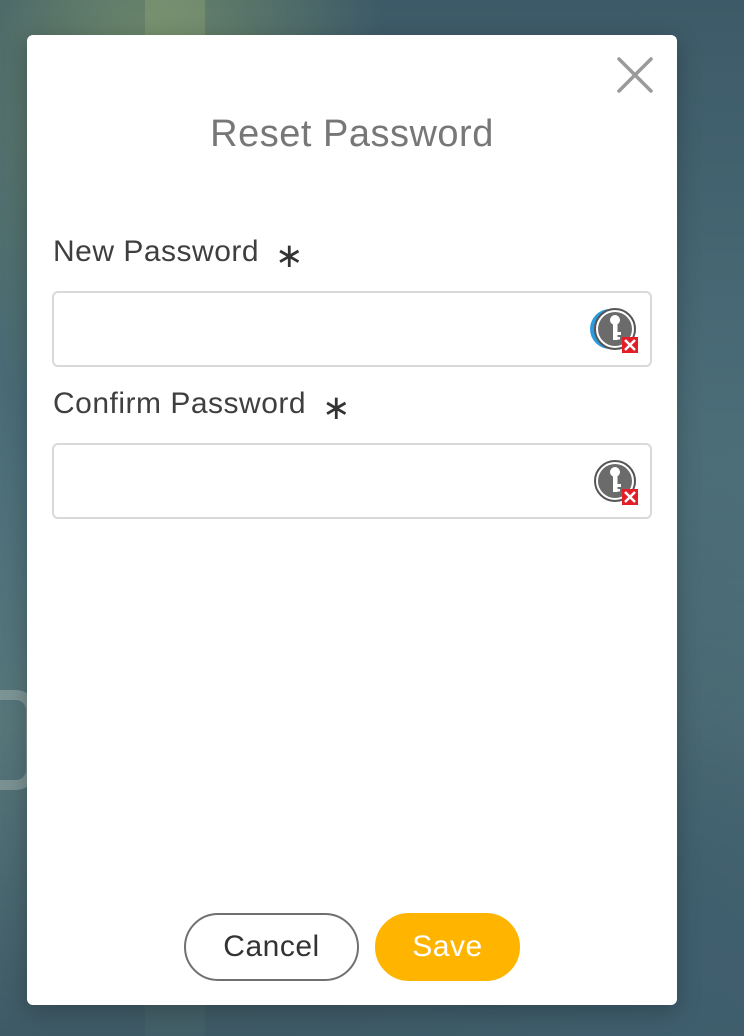  I want to click on close-button, so click(635, 75).